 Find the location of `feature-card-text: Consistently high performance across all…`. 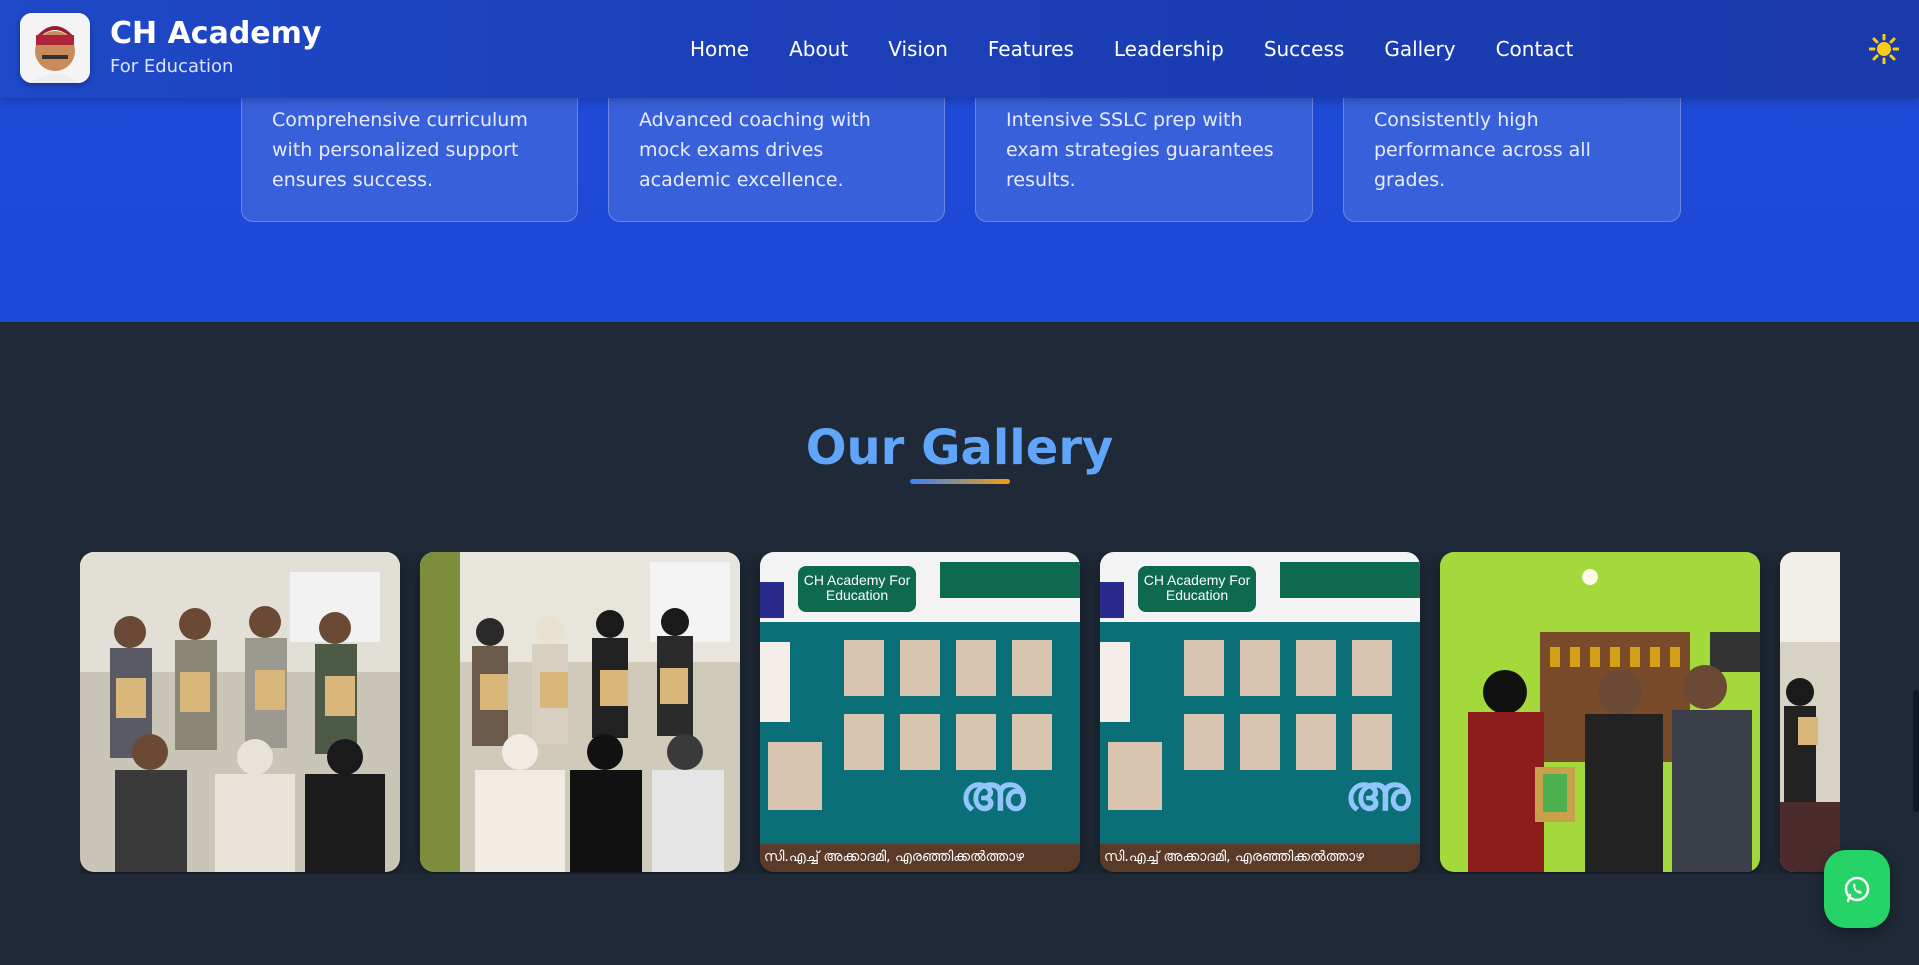

feature-card-text: Consistently high performance across all… is located at coordinates (1482, 150).